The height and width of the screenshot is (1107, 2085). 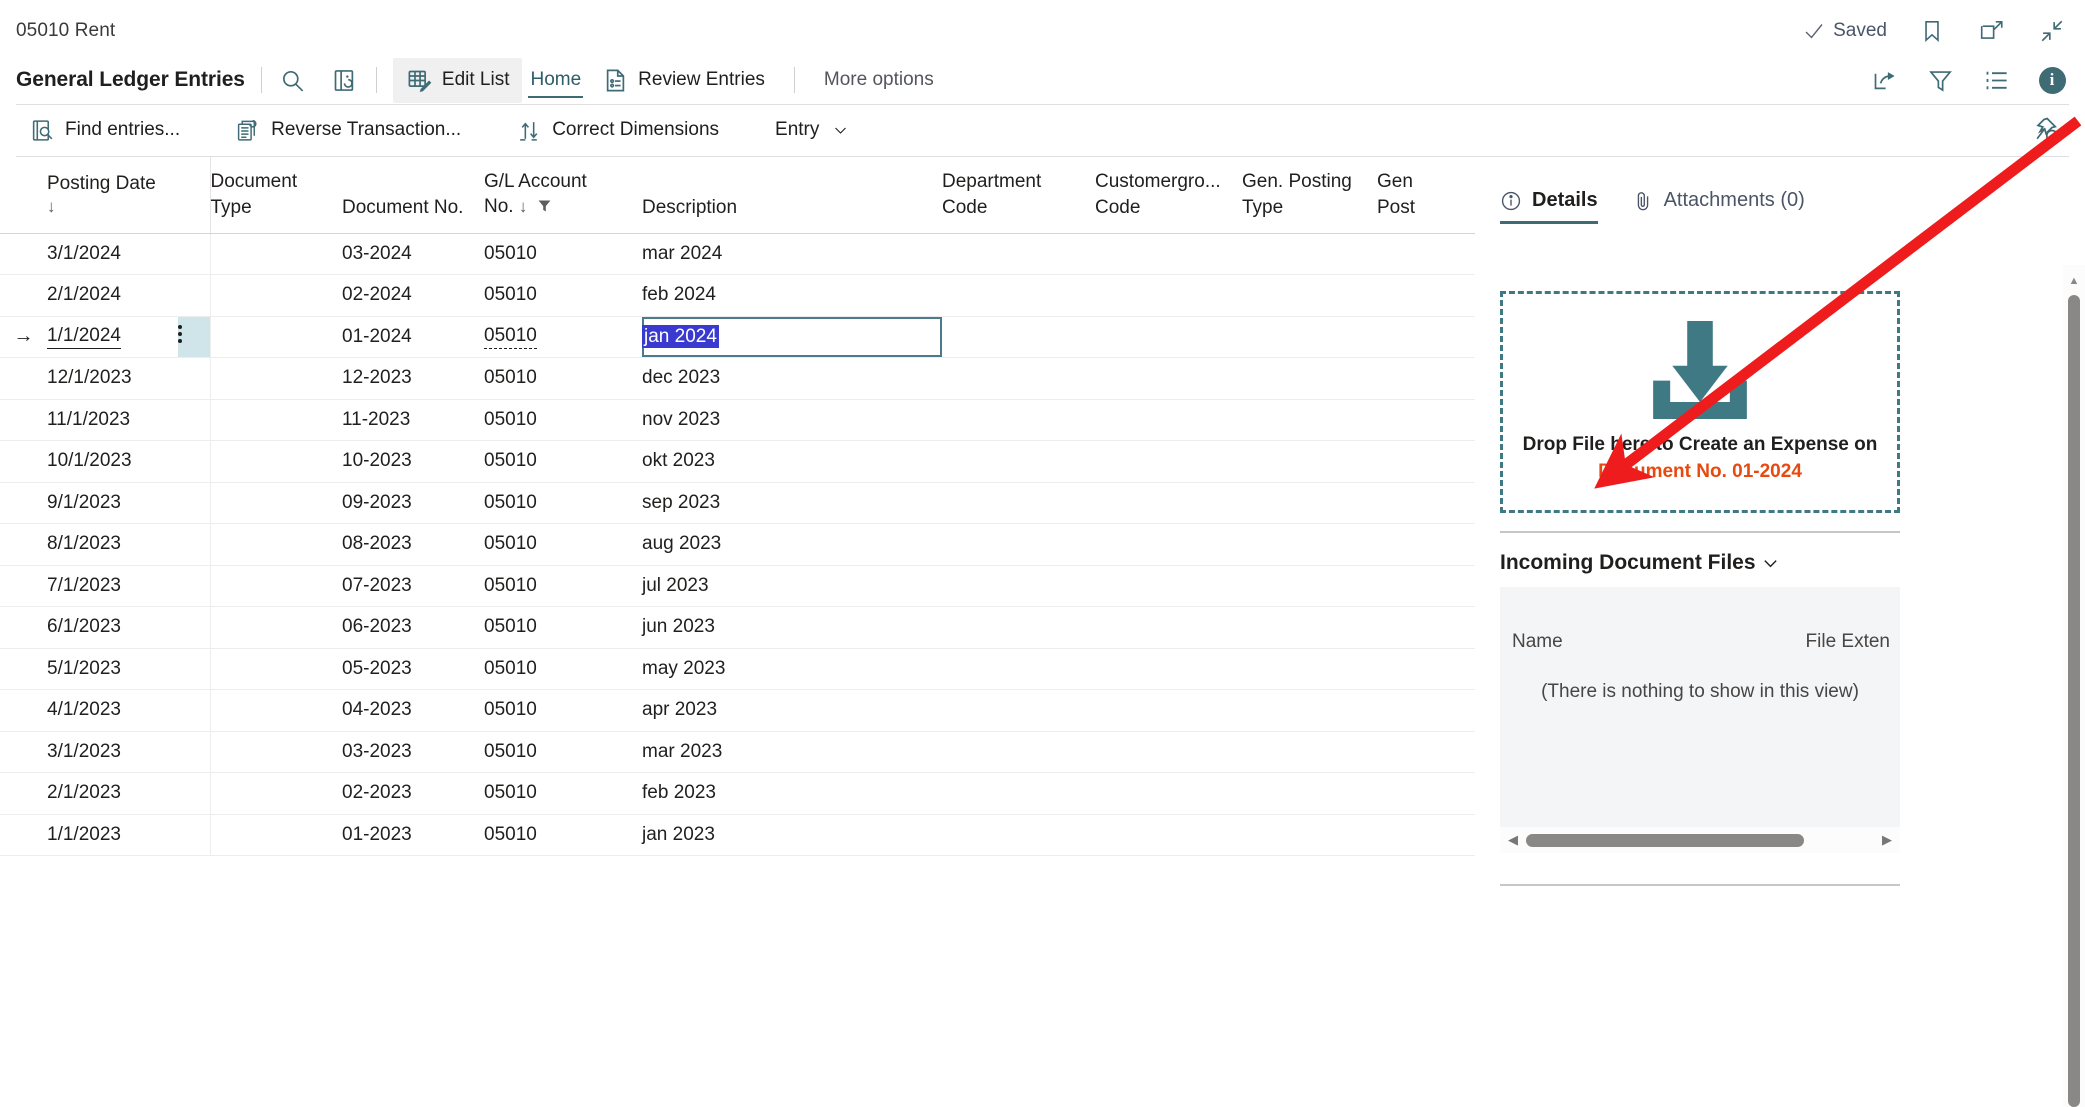 I want to click on table-row: 2/1/2023 02-2023 05010 feb 2023, so click(x=737, y=793).